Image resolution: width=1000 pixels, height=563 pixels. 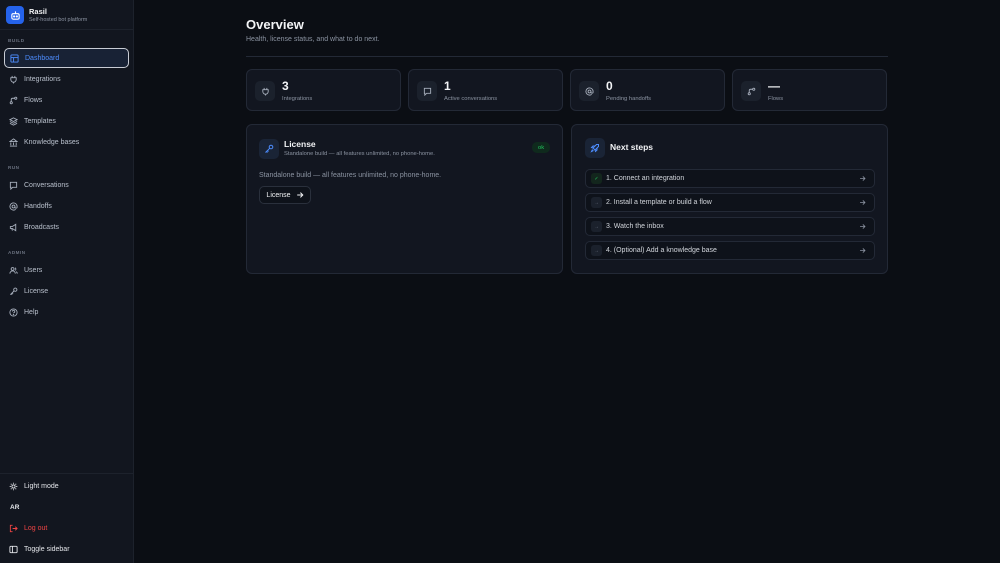 What do you see at coordinates (774, 86) in the screenshot?
I see `stat-value: —` at bounding box center [774, 86].